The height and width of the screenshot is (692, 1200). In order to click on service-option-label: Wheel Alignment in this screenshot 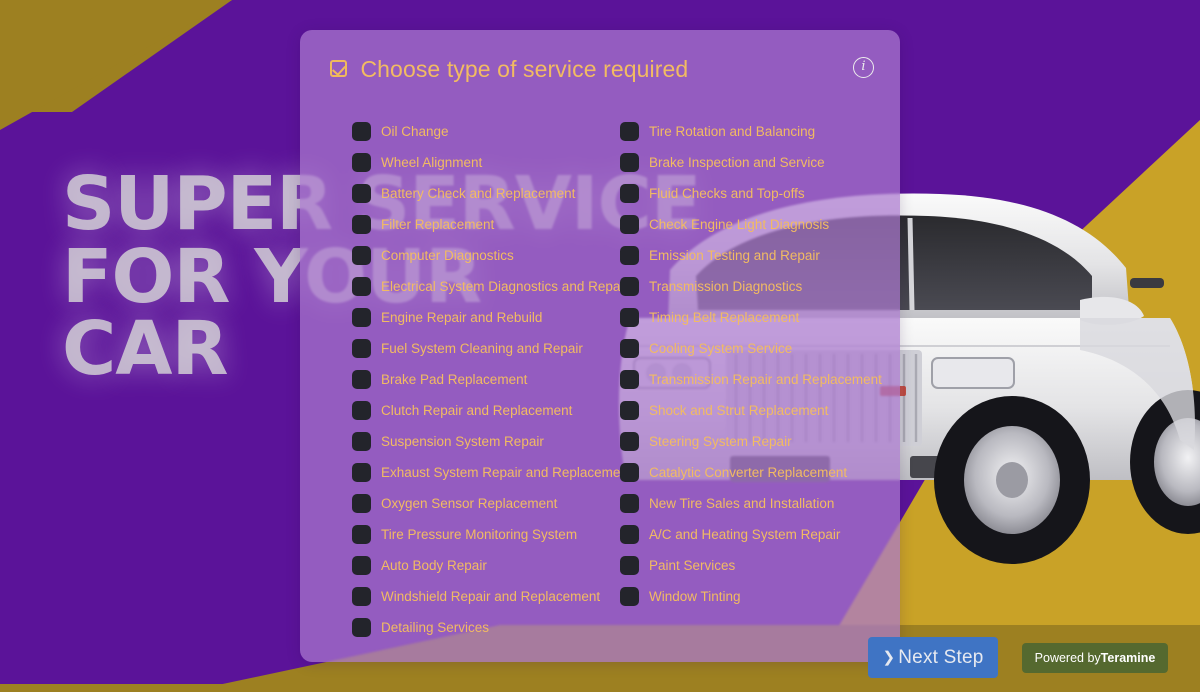, I will do `click(432, 162)`.